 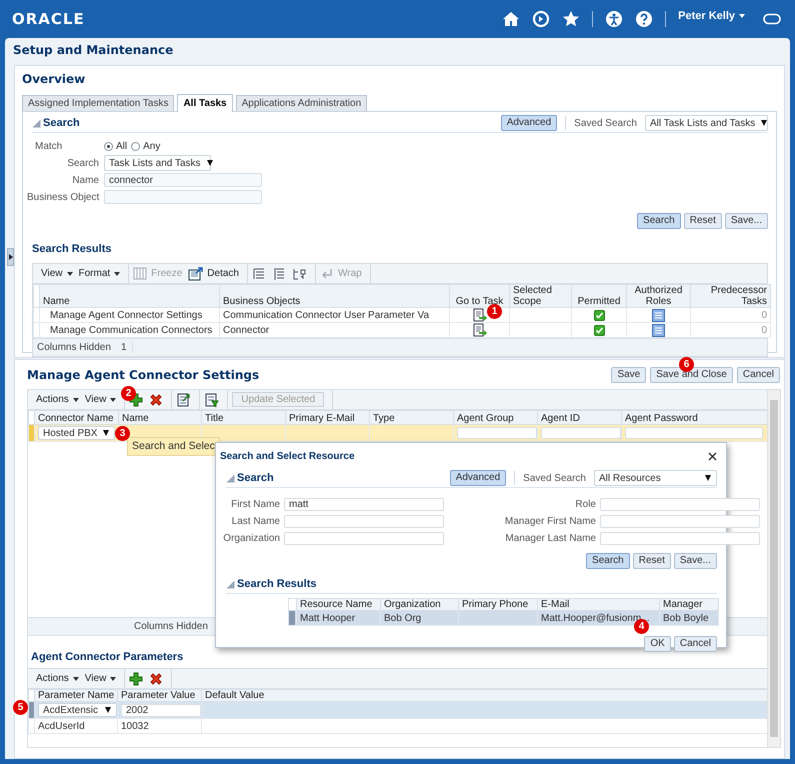 What do you see at coordinates (205, 103) in the screenshot?
I see `tab: All Tasks` at bounding box center [205, 103].